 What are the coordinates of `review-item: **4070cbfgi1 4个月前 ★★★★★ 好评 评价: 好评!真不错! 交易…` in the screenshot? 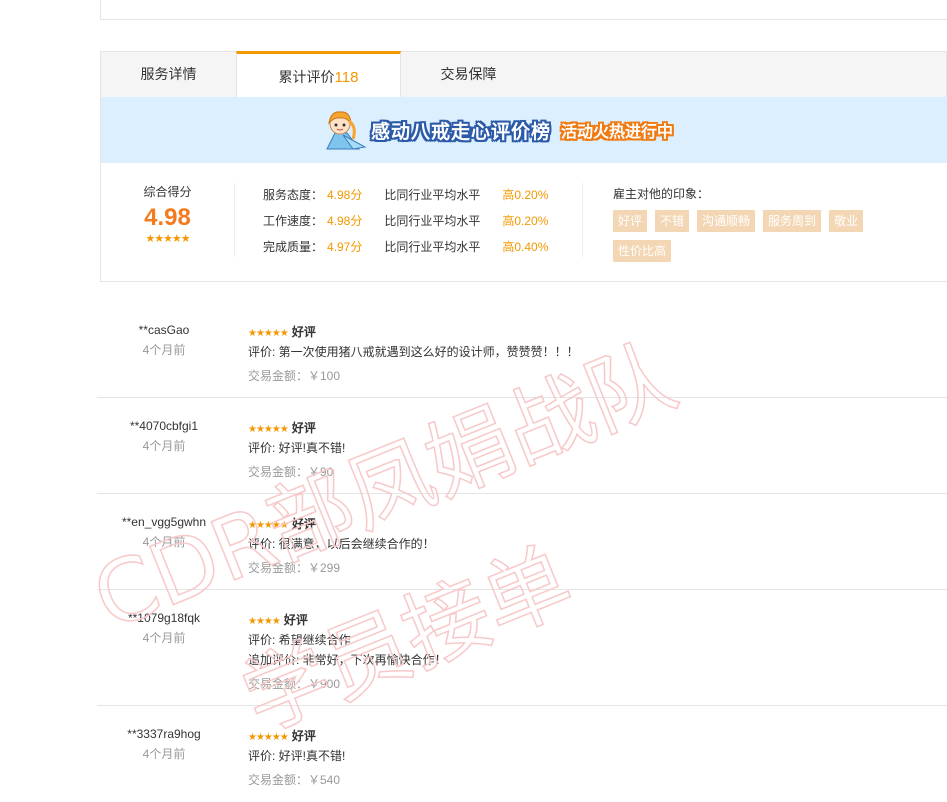 It's located at (522, 446).